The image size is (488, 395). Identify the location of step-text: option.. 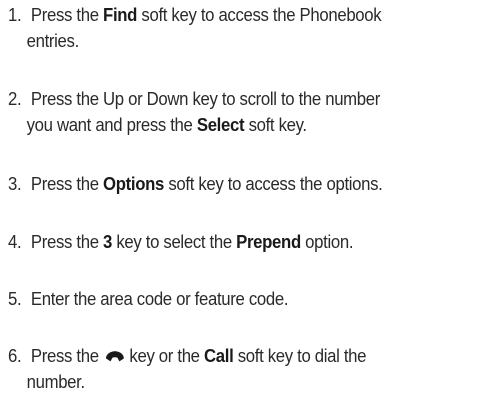
(329, 242).